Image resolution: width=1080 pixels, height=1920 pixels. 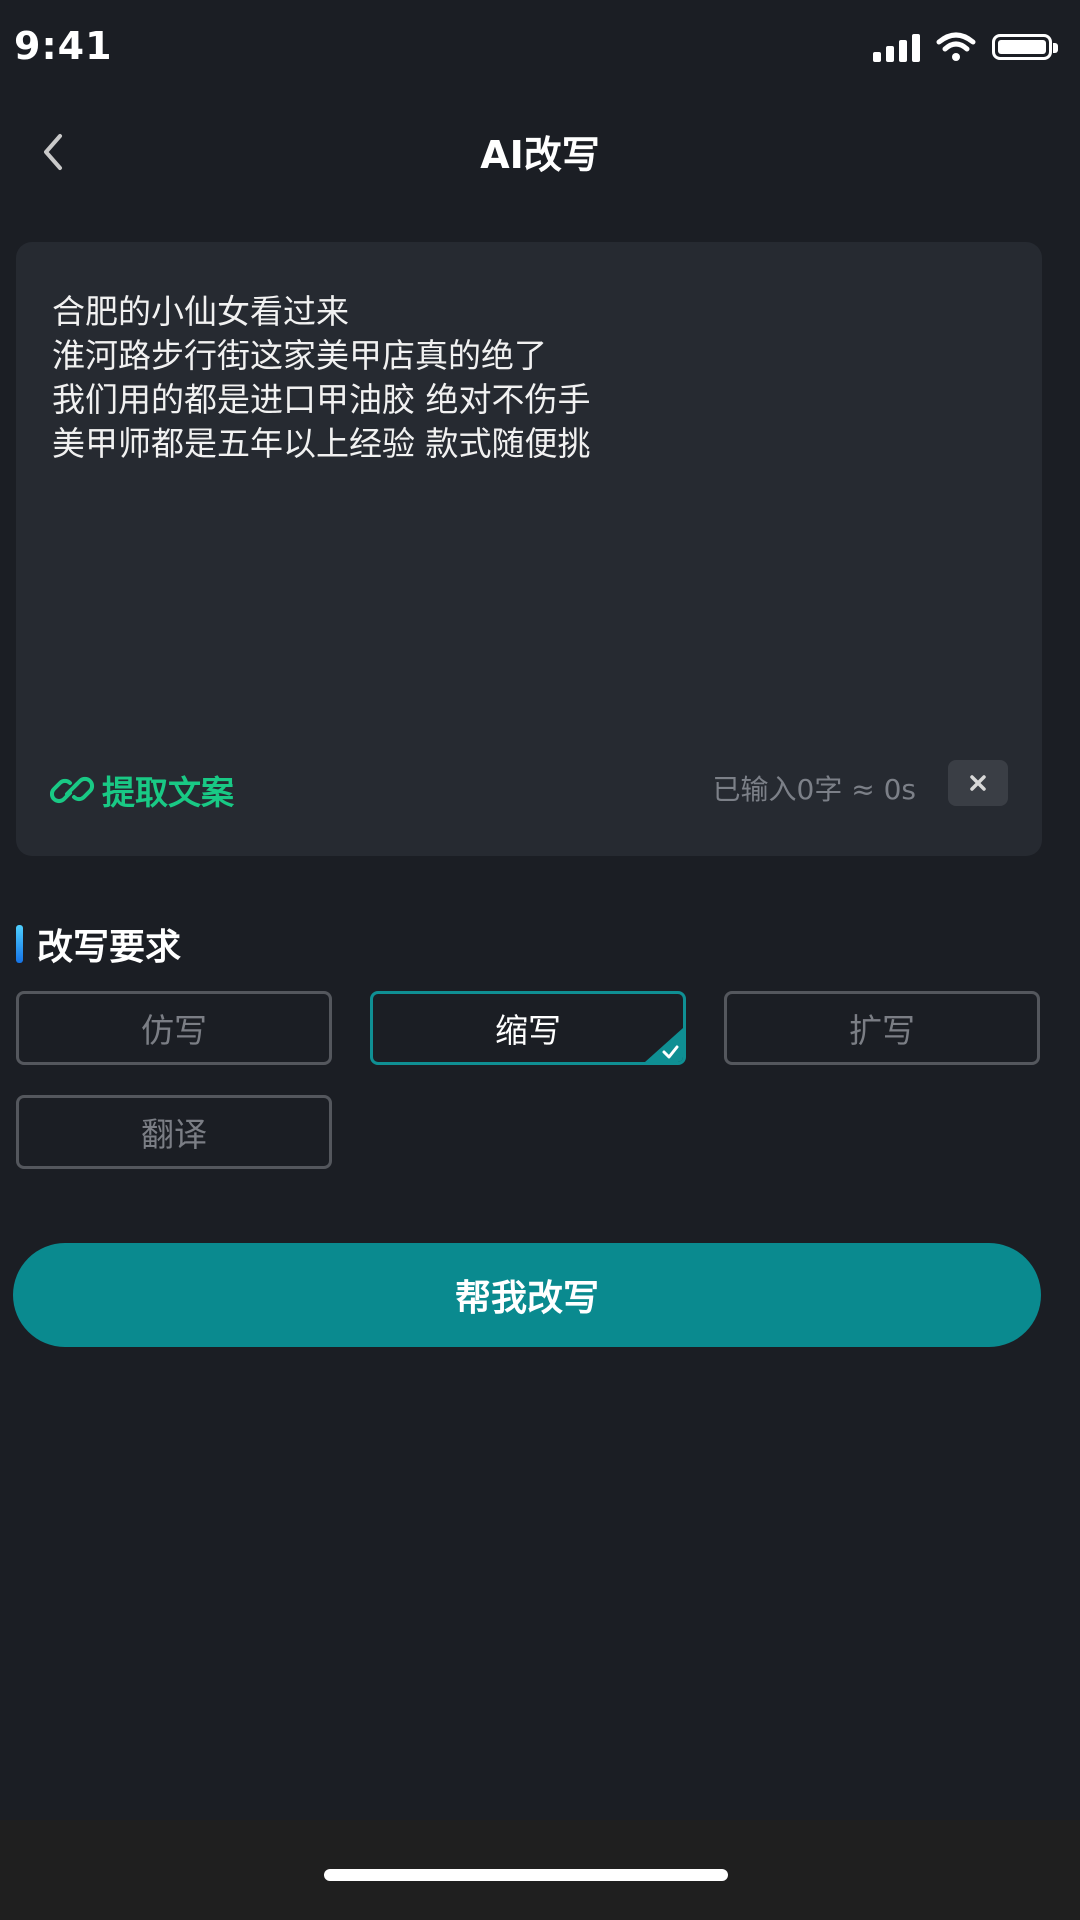 I want to click on option-expand: 扩写, so click(x=882, y=1028).